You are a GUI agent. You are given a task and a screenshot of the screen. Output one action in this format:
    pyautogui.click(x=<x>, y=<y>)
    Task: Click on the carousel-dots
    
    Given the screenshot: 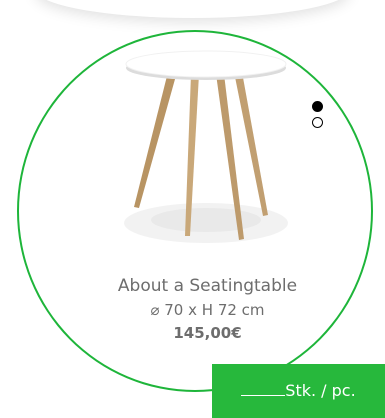 What is the action you would take?
    pyautogui.click(x=318, y=117)
    